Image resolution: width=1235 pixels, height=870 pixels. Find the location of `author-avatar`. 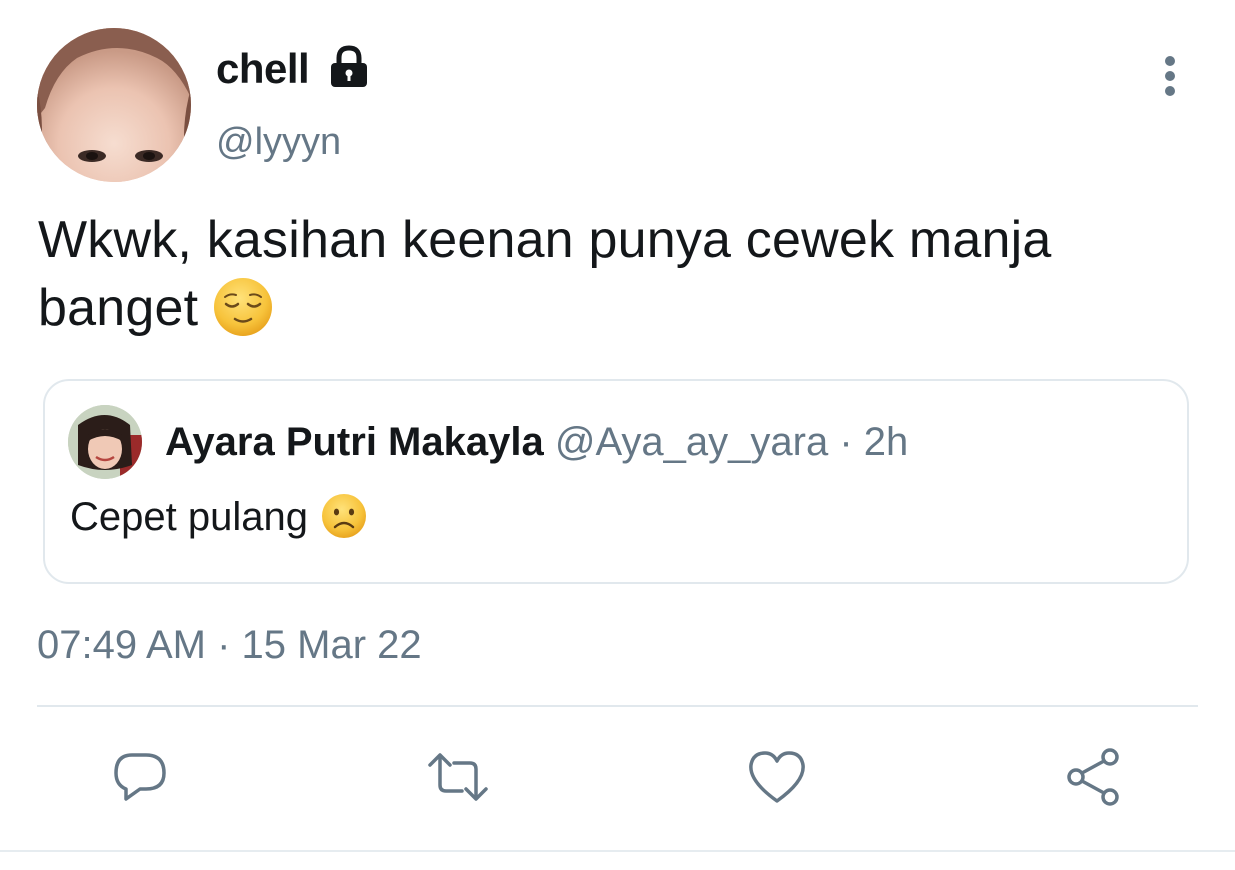

author-avatar is located at coordinates (114, 105).